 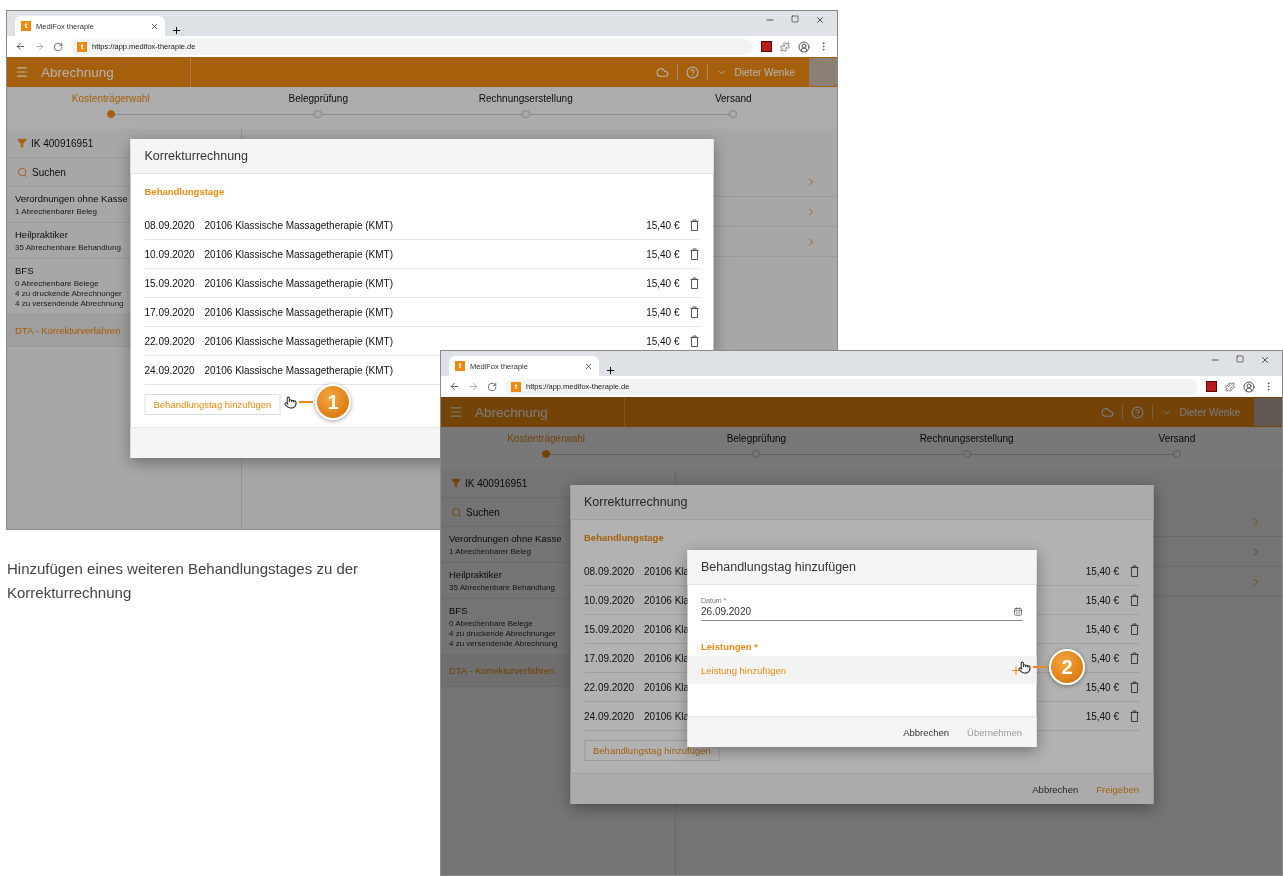 What do you see at coordinates (68, 331) in the screenshot?
I see `item-title: DTA - Korrekturverfahren` at bounding box center [68, 331].